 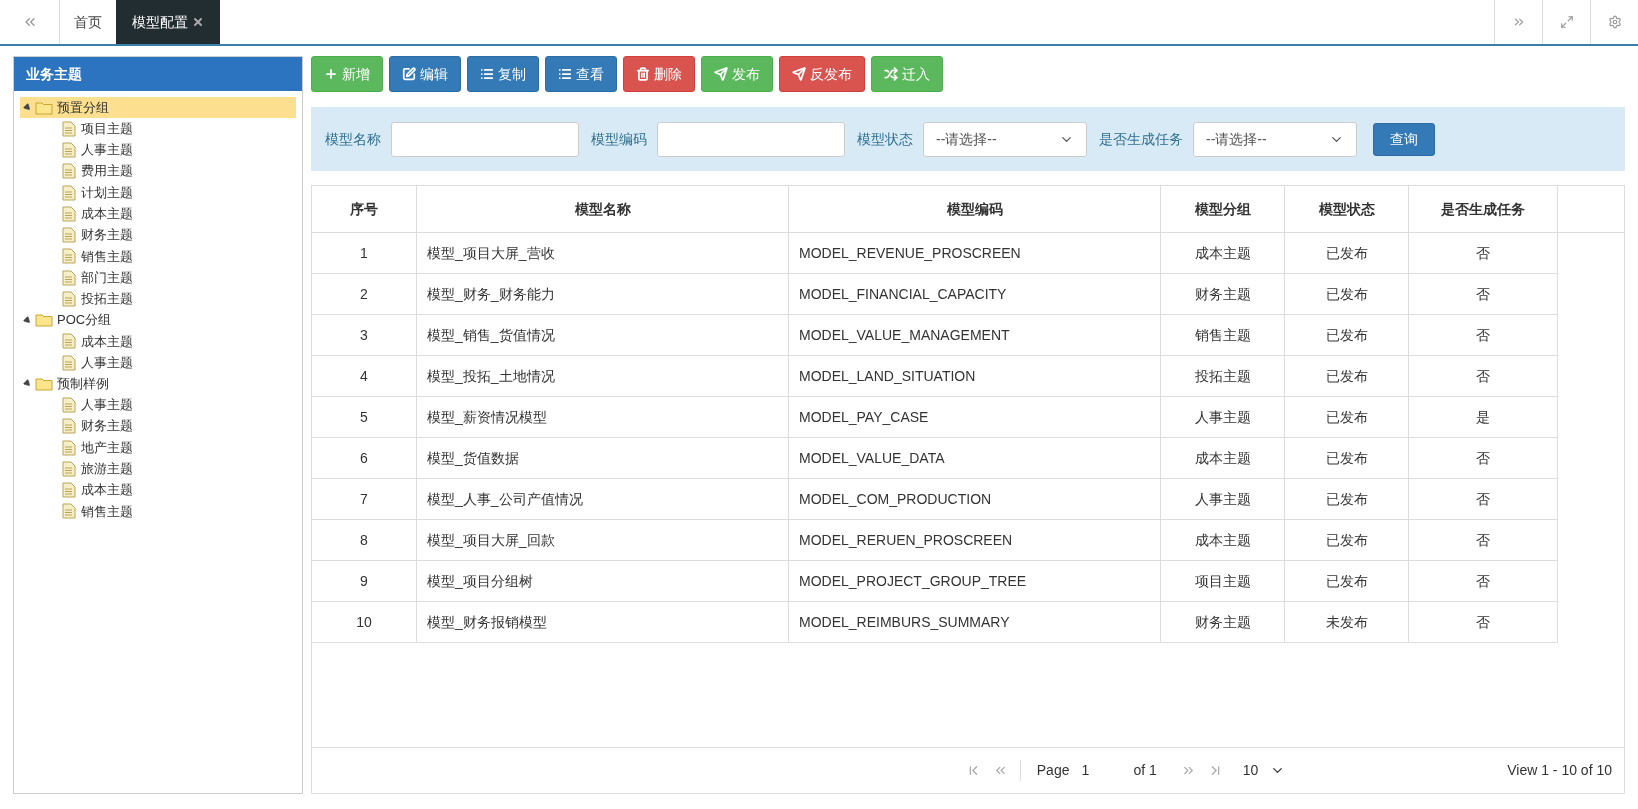 I want to click on tab: 模型配置, so click(x=168, y=22).